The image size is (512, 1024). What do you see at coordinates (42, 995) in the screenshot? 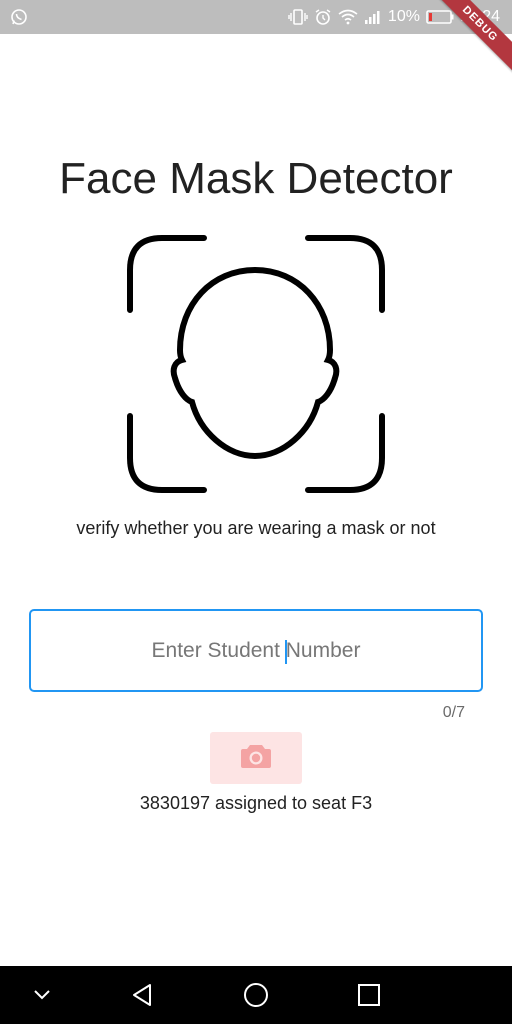
I see `chevron-down-icon` at bounding box center [42, 995].